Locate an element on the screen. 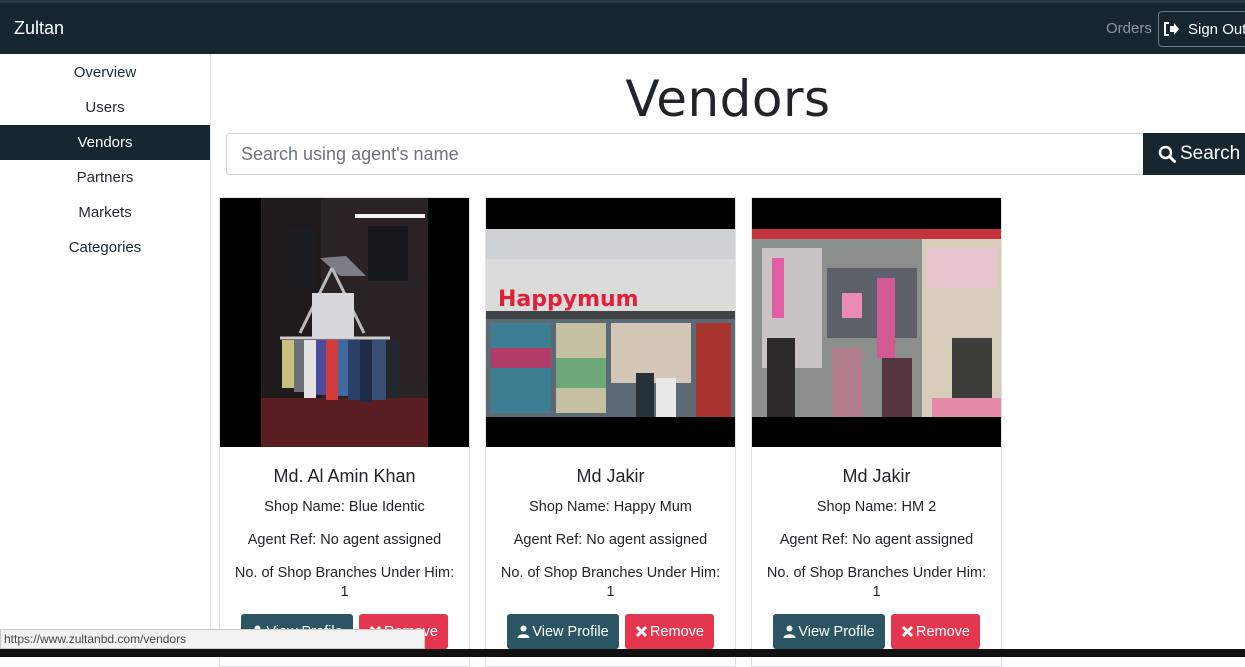  sidebar-item-markets: Markets is located at coordinates (105, 212).